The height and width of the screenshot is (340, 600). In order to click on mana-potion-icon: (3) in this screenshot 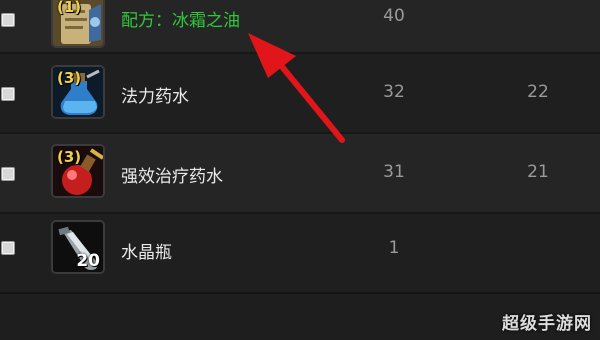, I will do `click(78, 92)`.